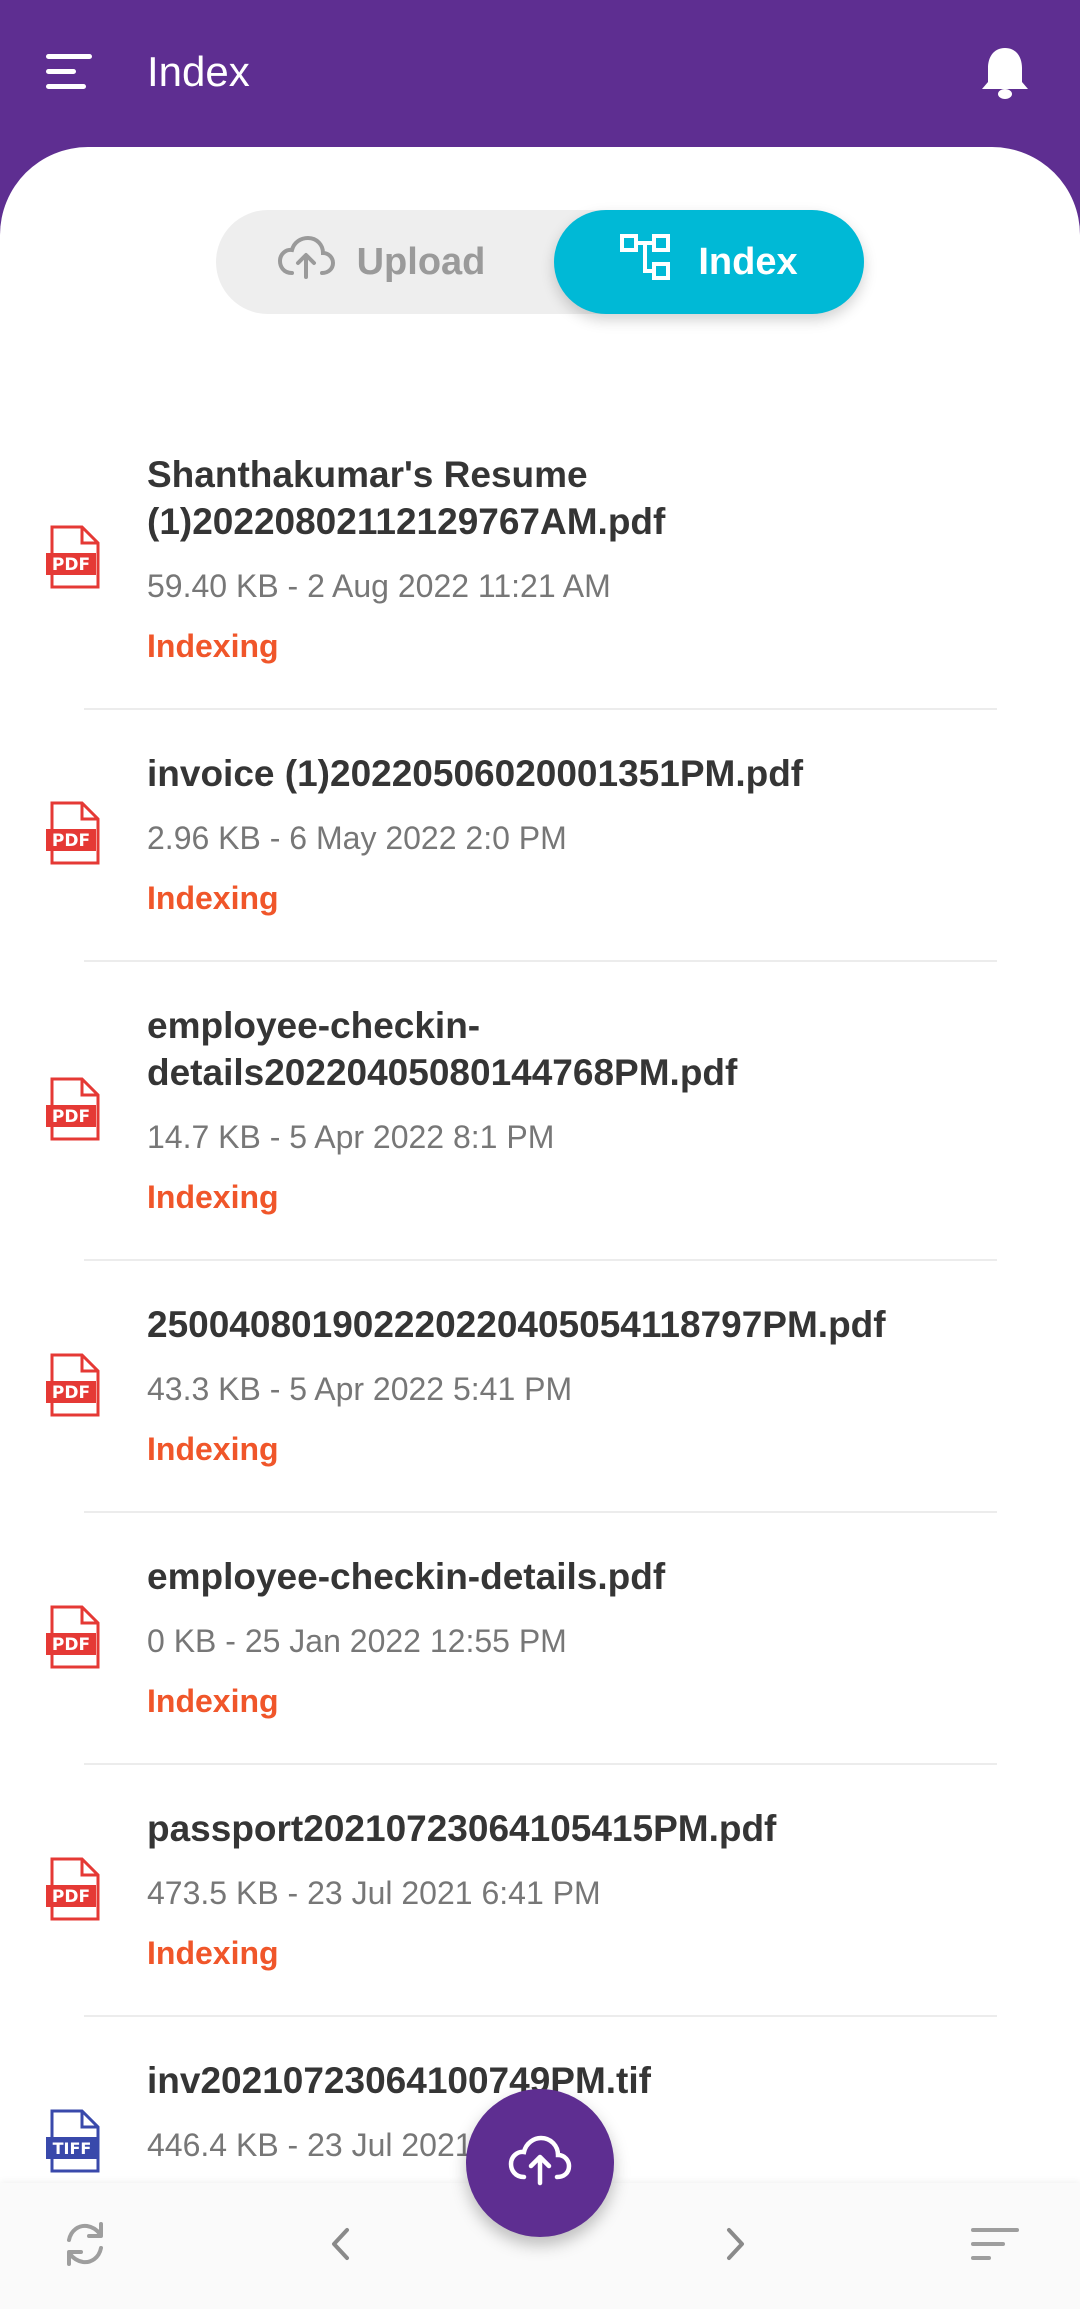 The width and height of the screenshot is (1080, 2309). Describe the element at coordinates (360, 1389) in the screenshot. I see `file-meta: 43.3 KB - 5 Apr 2022 5:41 PM` at that location.